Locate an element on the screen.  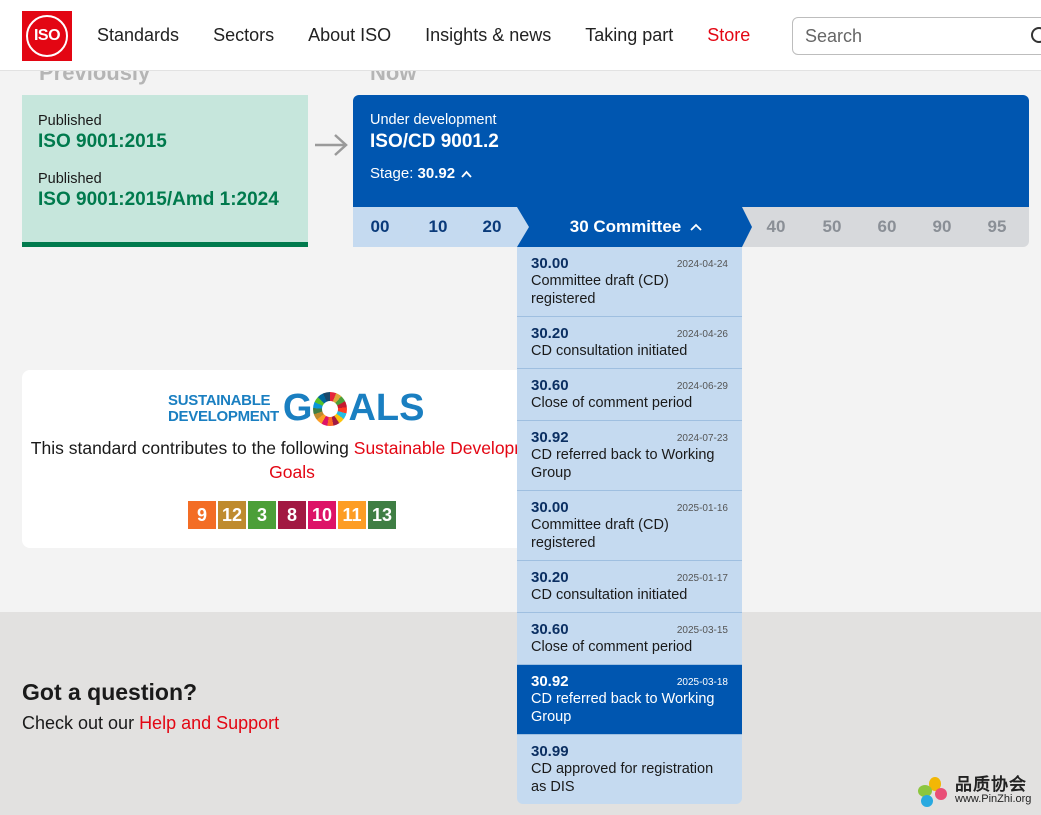
substage-code: 30.99 is located at coordinates (550, 751).